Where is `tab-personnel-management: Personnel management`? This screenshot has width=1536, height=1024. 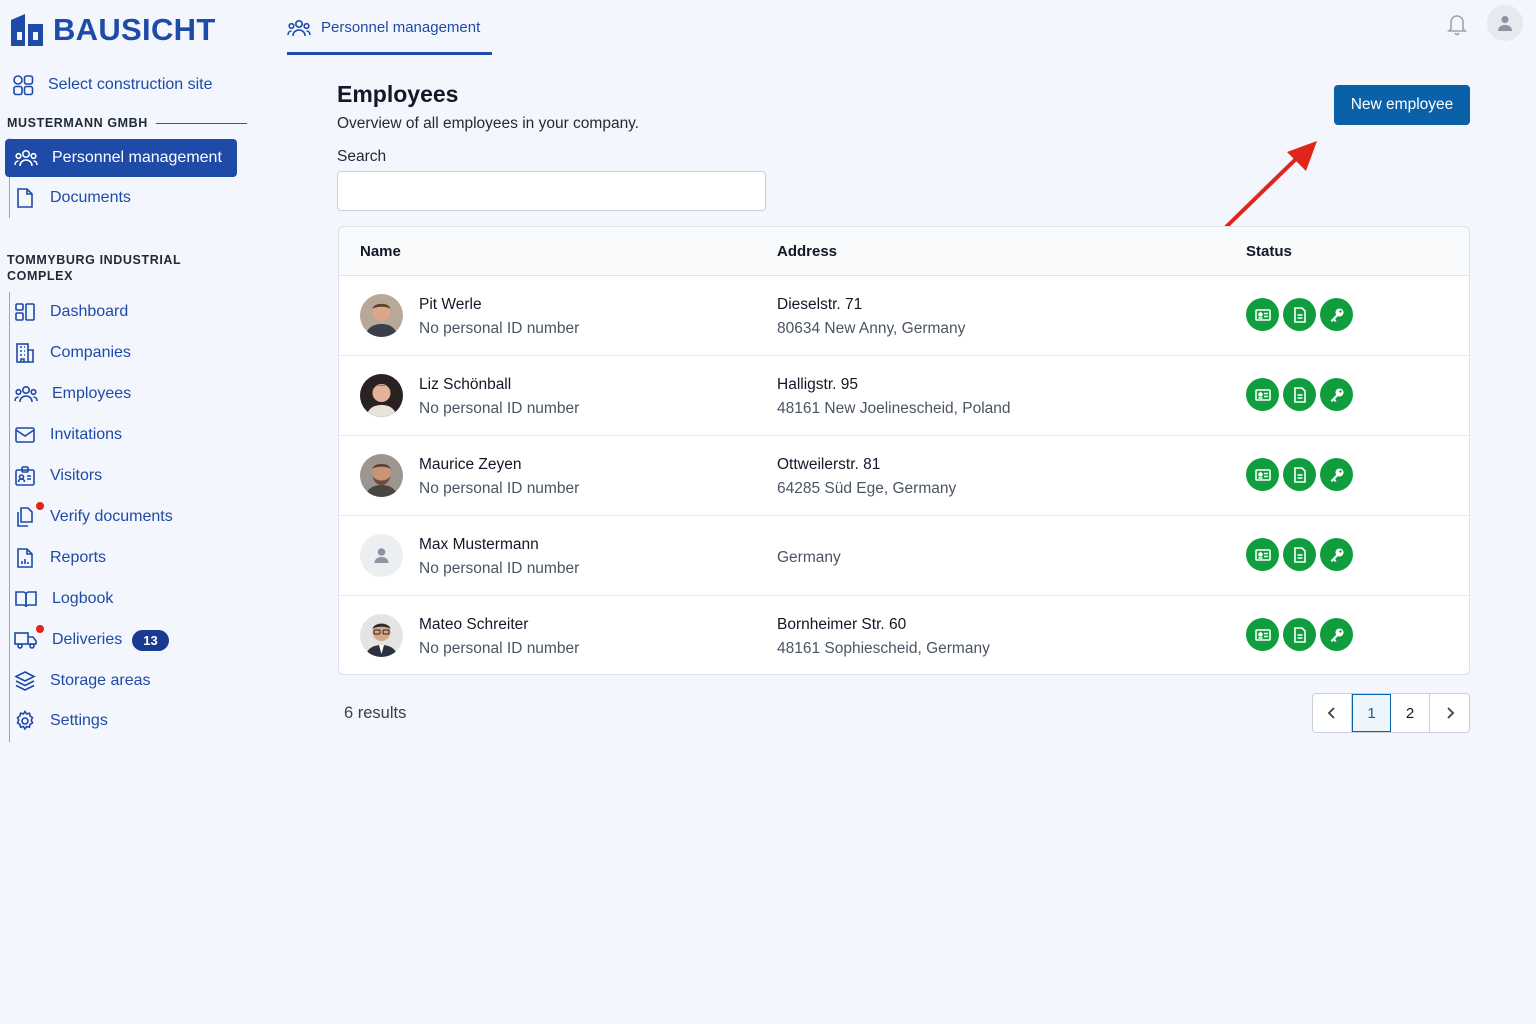
tab-personnel-management: Personnel management is located at coordinates (389, 34).